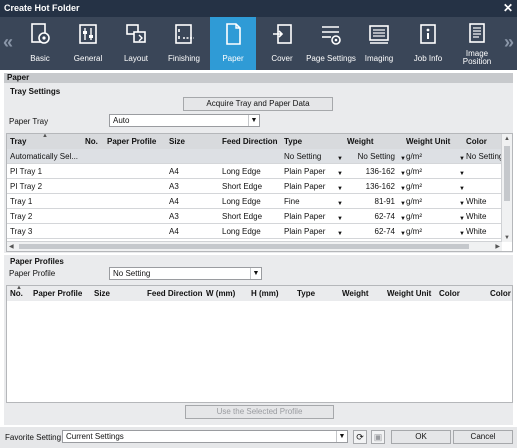 The image size is (517, 448). I want to click on tab-job-info: Job Info, so click(428, 43).